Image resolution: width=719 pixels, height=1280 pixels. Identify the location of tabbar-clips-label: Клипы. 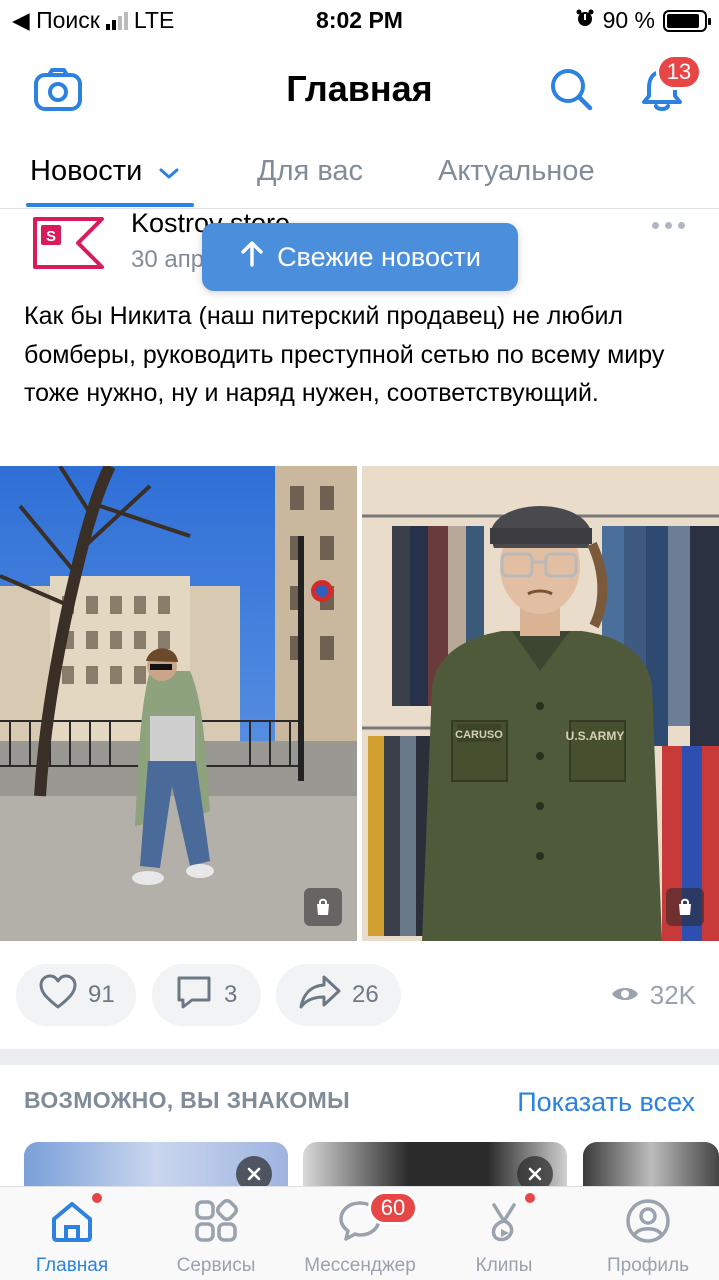
(504, 1265).